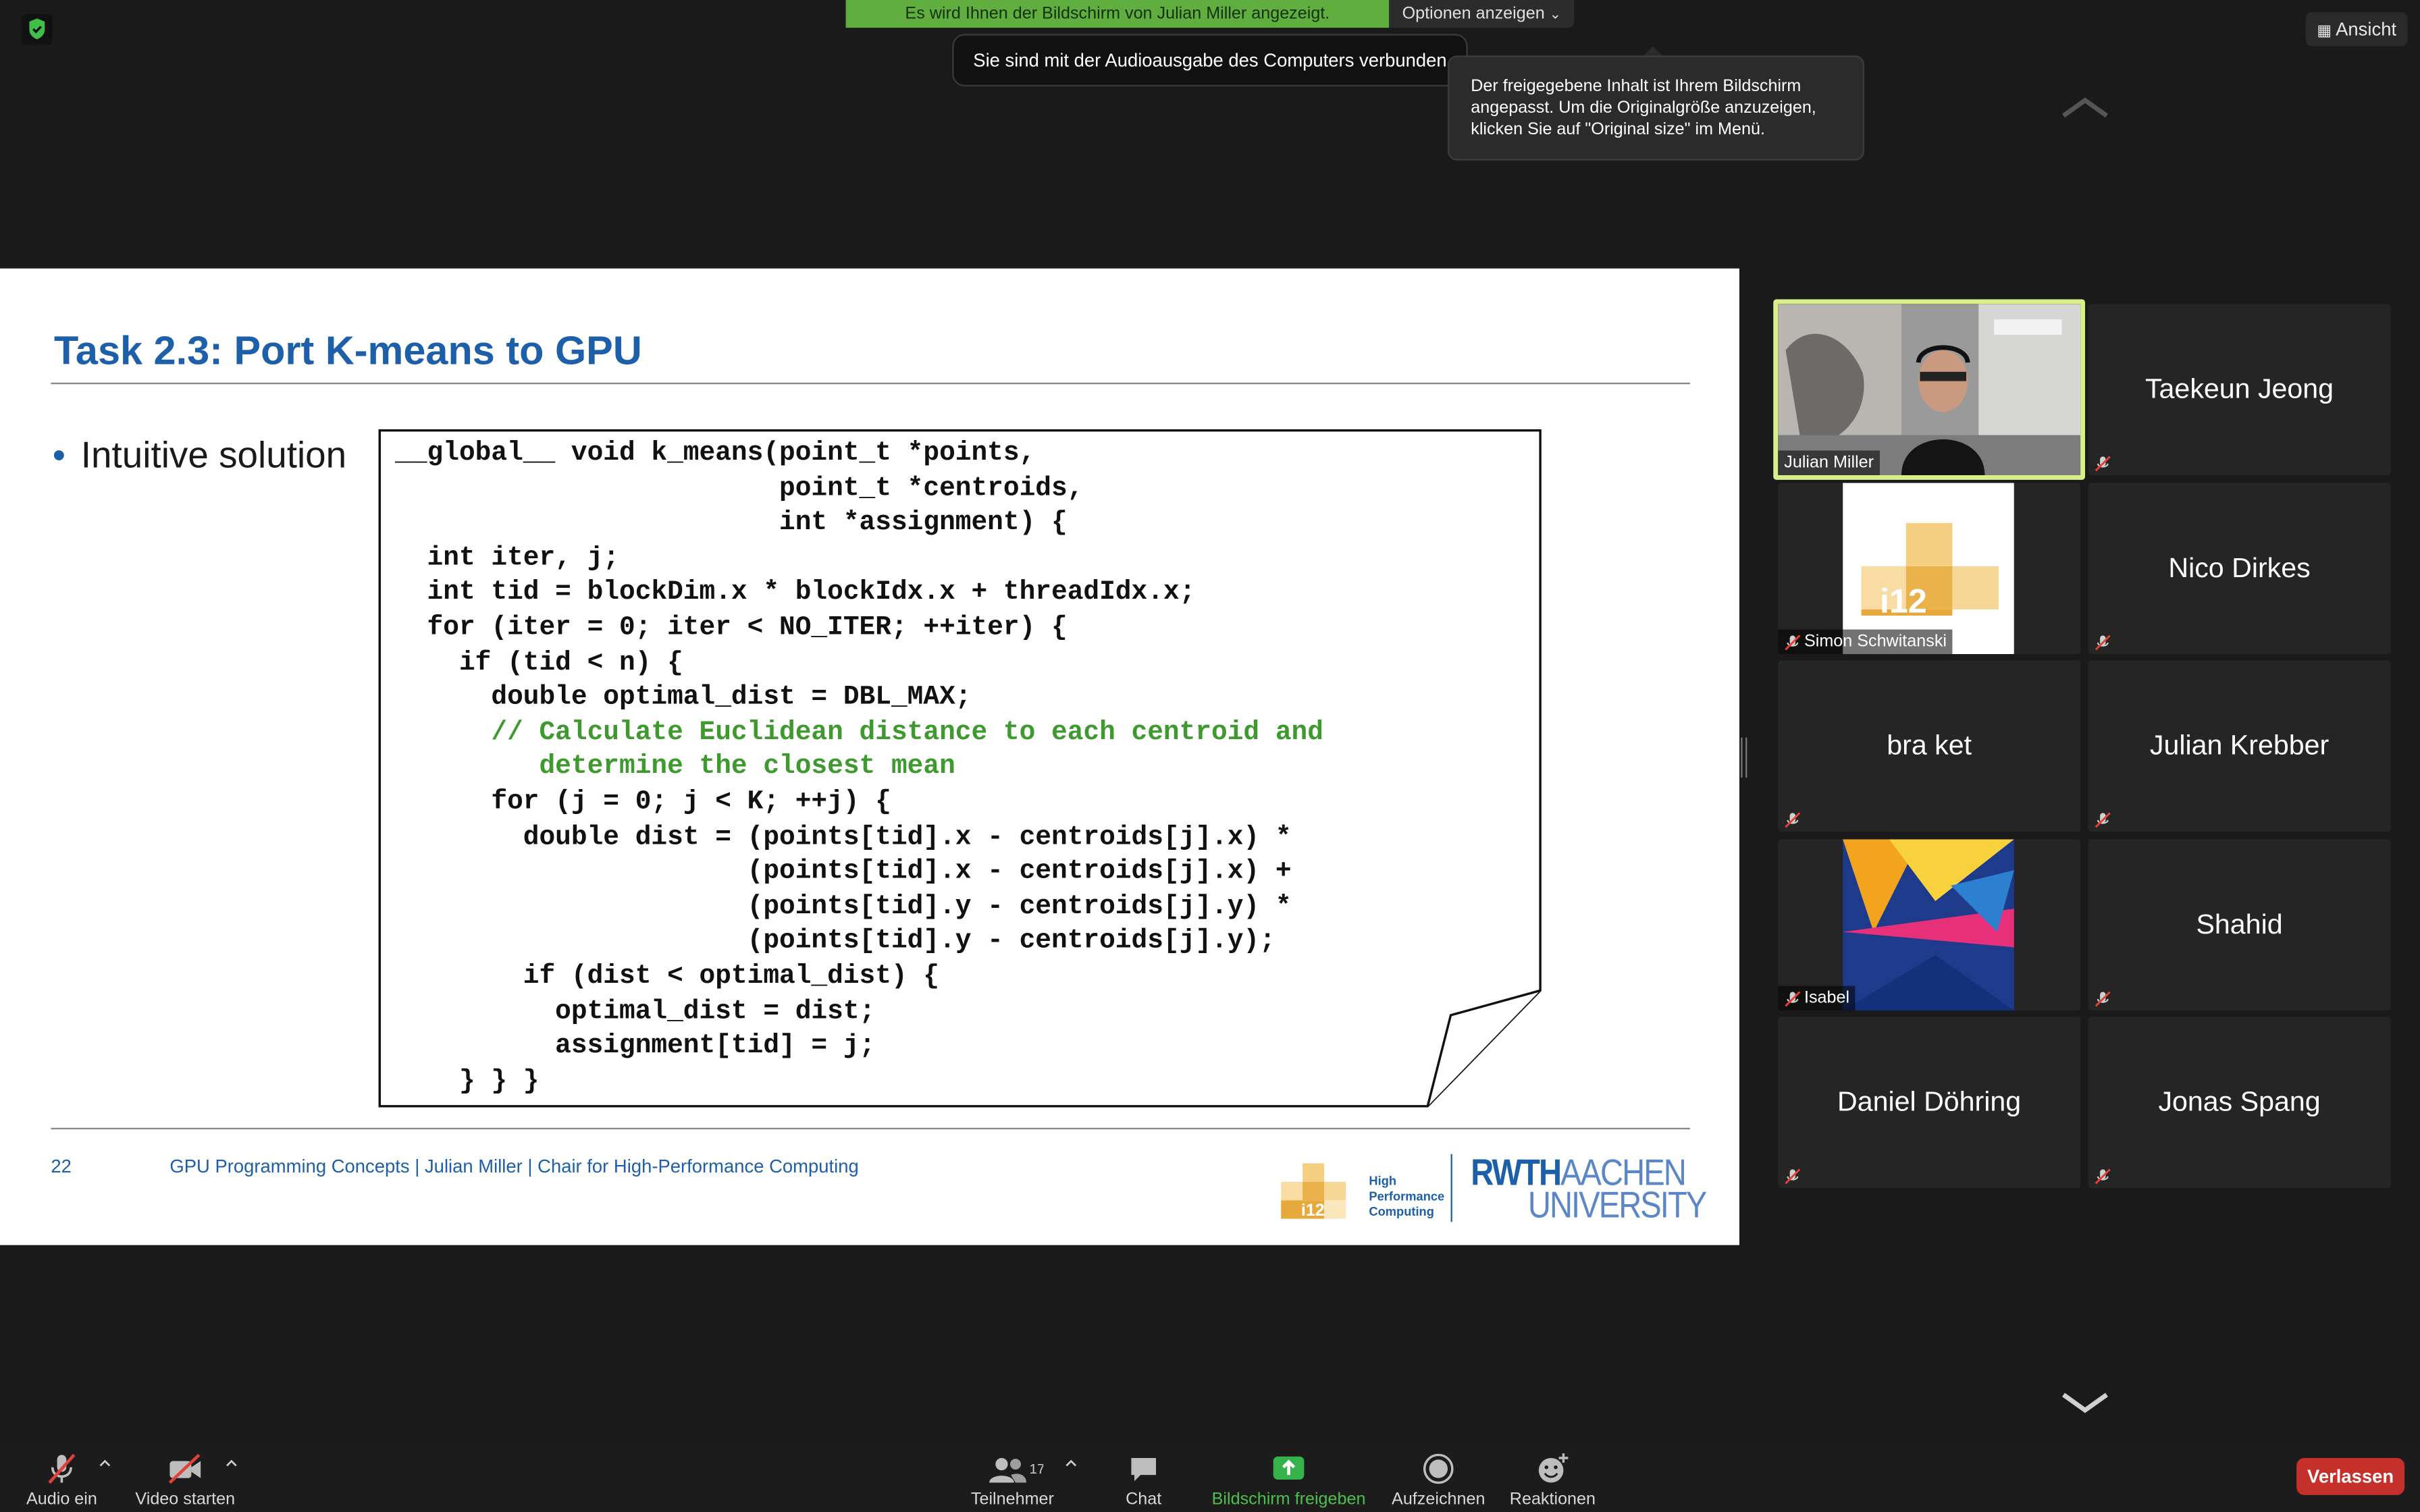  I want to click on view-button: ▦ Ansicht, so click(2356, 29).